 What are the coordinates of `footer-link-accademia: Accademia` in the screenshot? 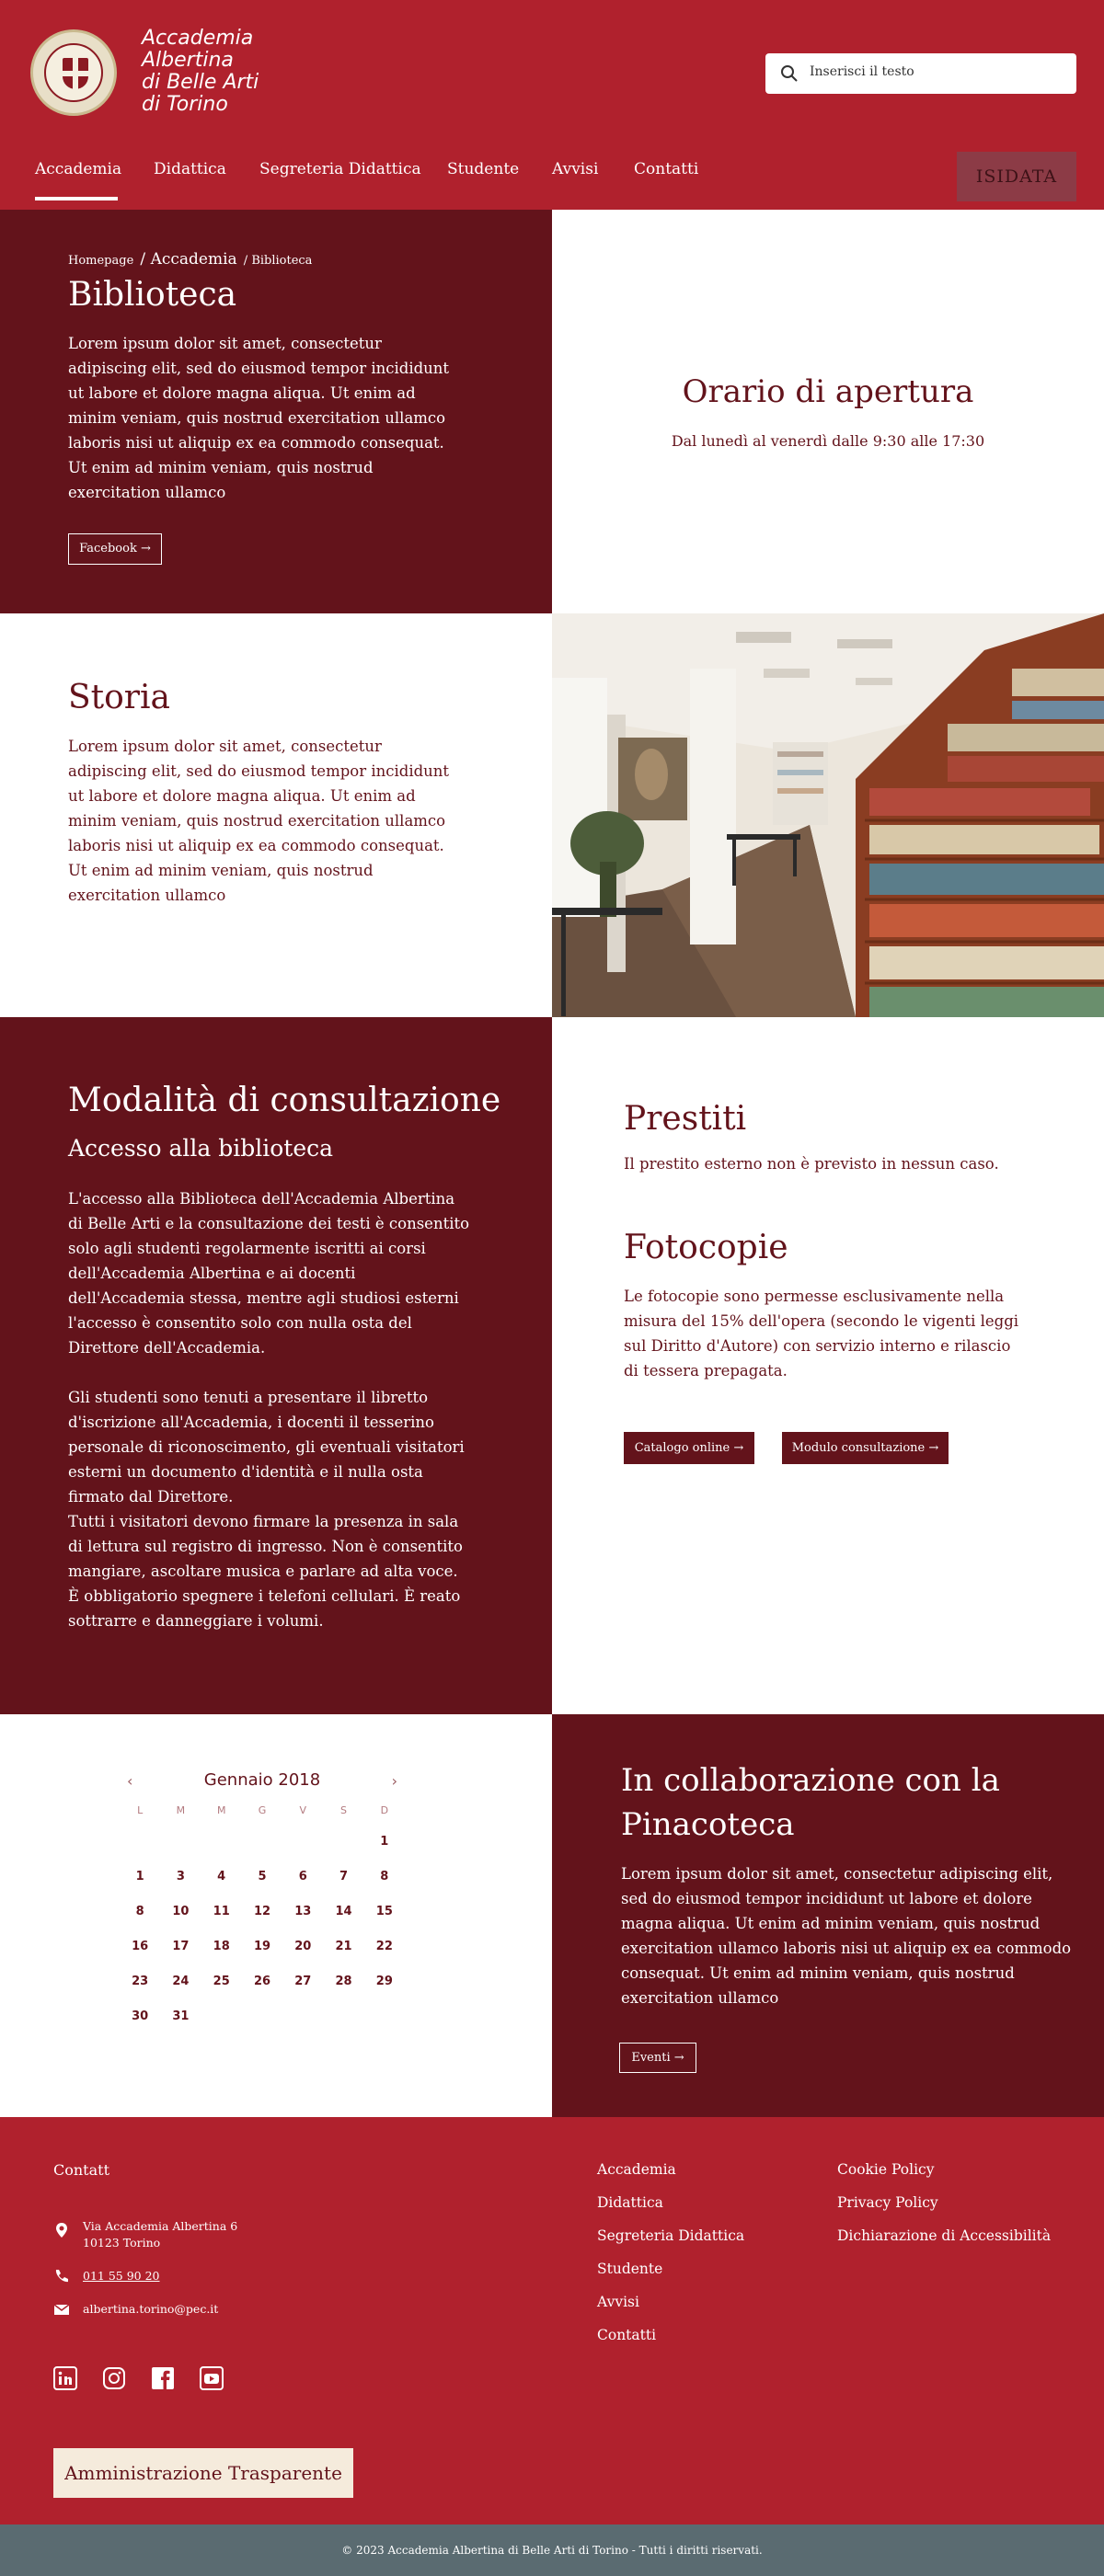 It's located at (636, 2170).